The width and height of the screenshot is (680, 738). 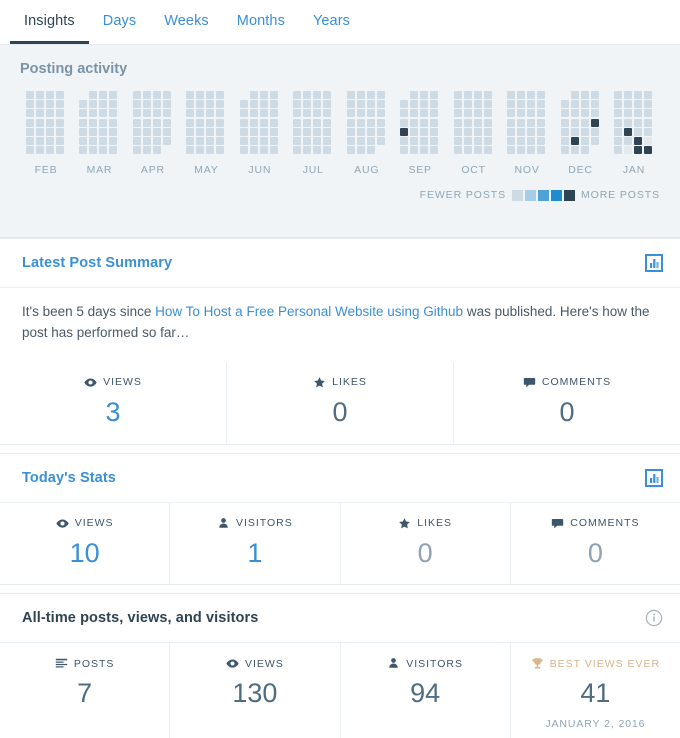 I want to click on tab-insights: Insights, so click(x=49, y=22).